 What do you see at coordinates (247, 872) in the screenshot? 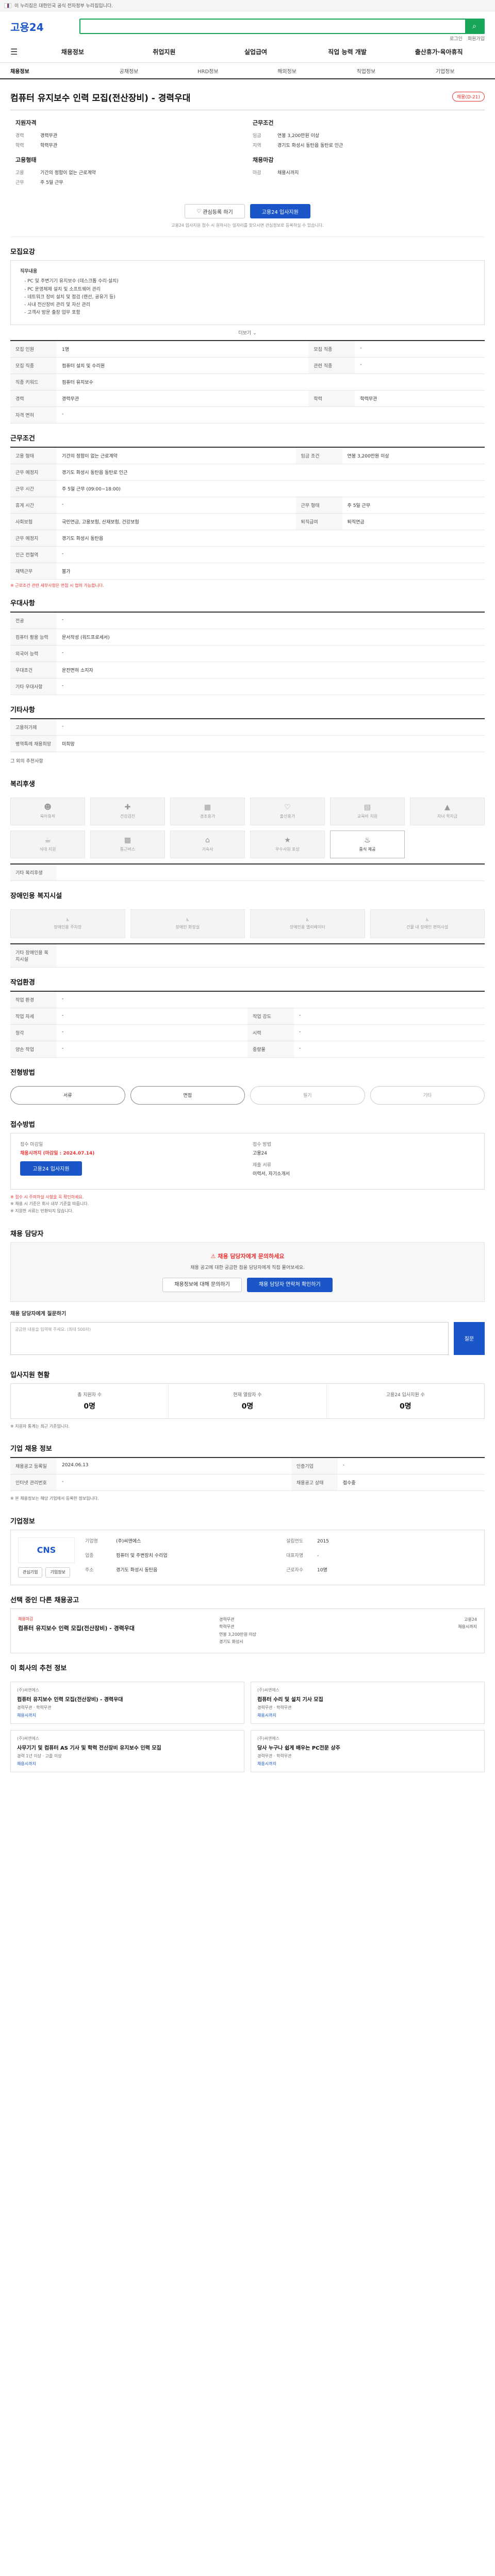
I see `welfare-other-table: 기타 복리후생` at bounding box center [247, 872].